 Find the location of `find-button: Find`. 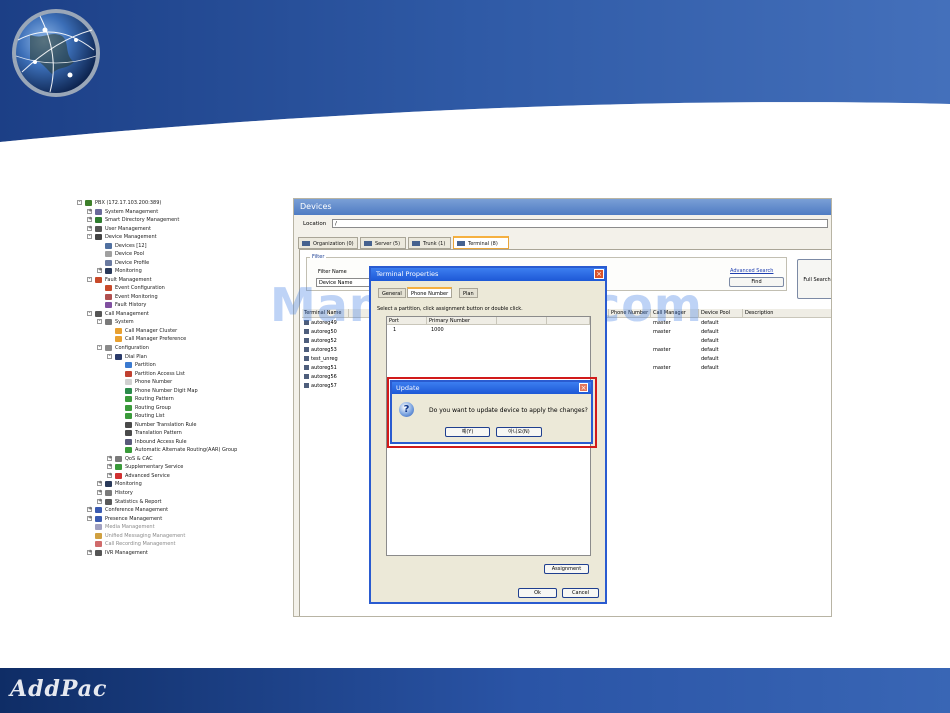

find-button: Find is located at coordinates (756, 282).